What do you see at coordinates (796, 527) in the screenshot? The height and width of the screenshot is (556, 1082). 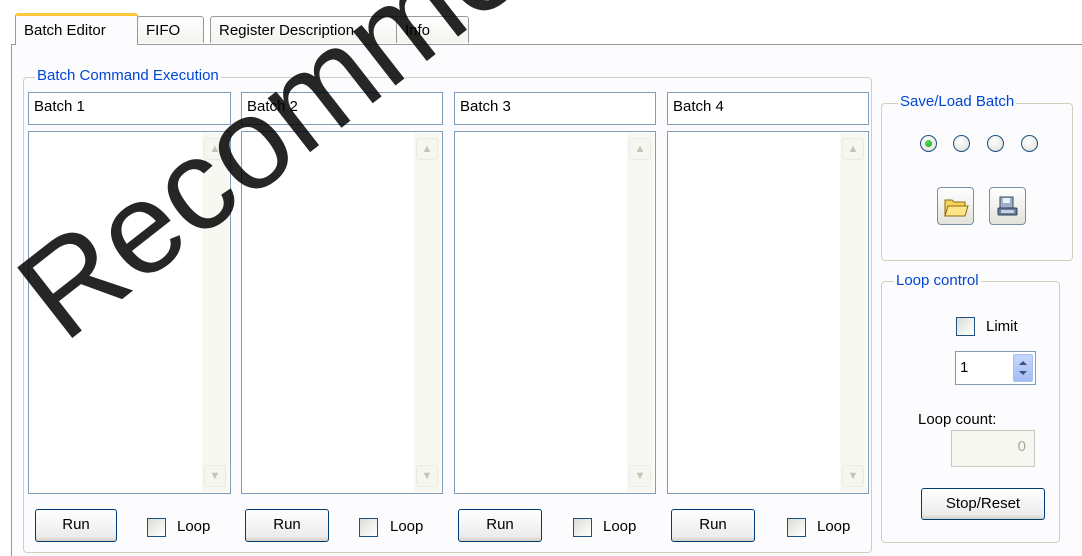 I see `batch-4-loop-checkbox` at bounding box center [796, 527].